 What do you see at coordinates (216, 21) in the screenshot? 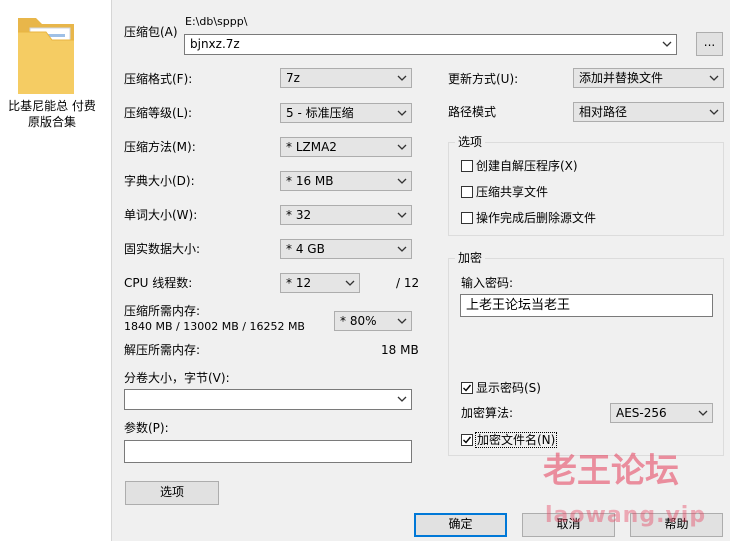
I see `archive-path-prefix: E:\db\sppp\` at bounding box center [216, 21].